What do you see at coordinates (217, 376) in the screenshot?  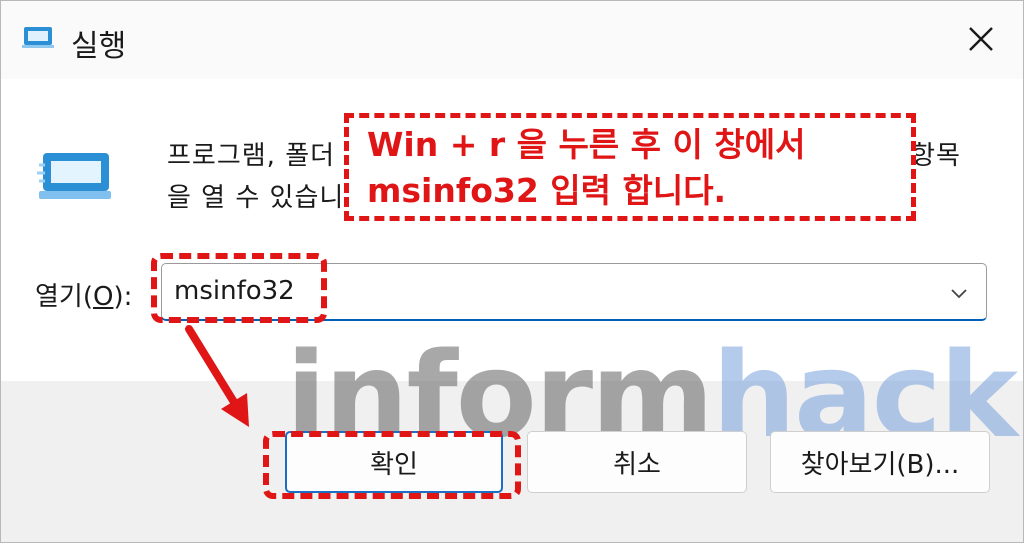 I see `arrow-icon` at bounding box center [217, 376].